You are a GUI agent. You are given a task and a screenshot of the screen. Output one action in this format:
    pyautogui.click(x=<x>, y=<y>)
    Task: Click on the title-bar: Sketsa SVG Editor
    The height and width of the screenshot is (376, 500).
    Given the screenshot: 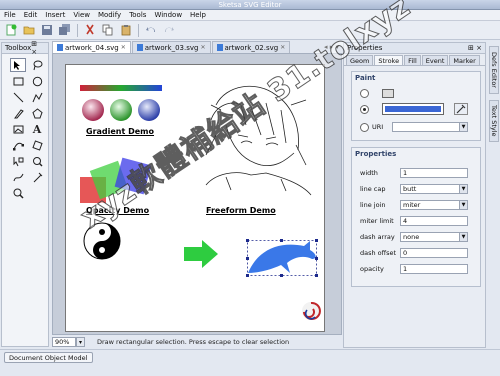 What is the action you would take?
    pyautogui.click(x=250, y=5)
    